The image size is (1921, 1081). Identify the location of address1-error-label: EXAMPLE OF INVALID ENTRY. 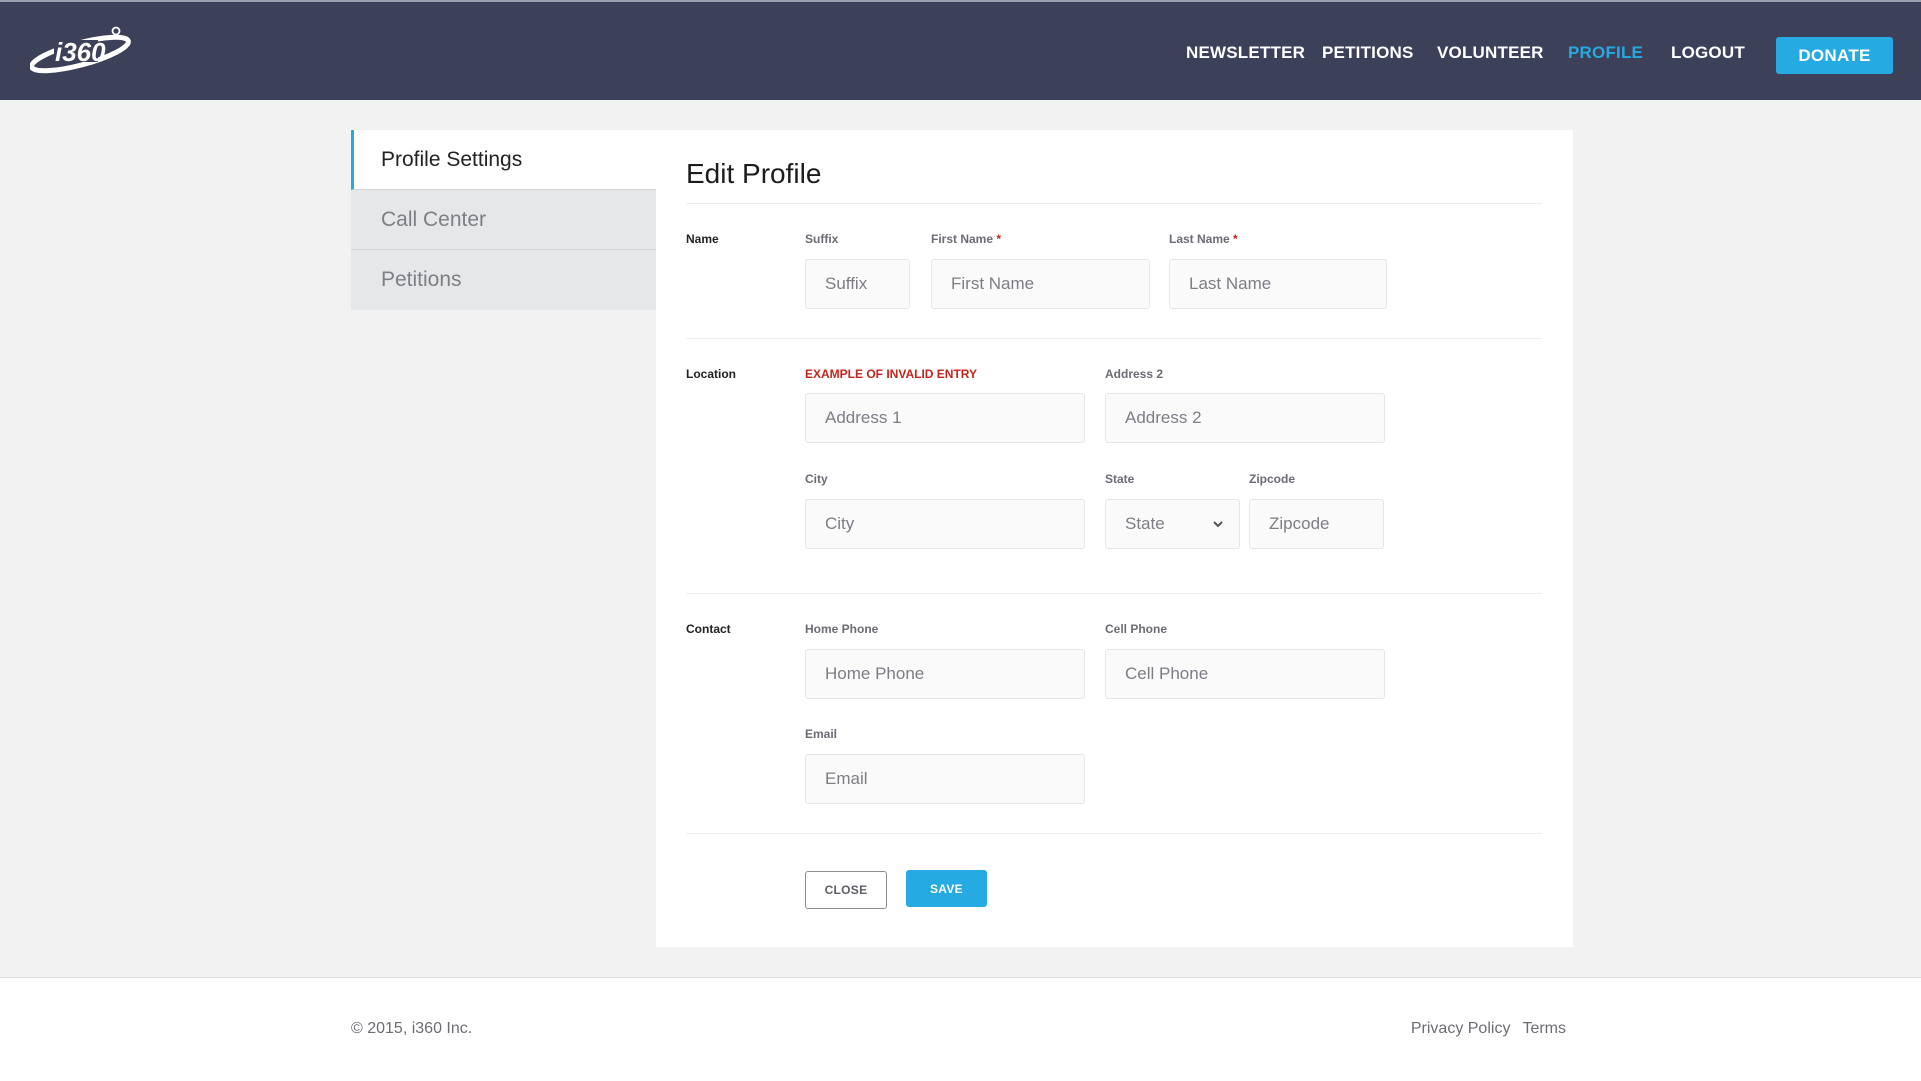
(891, 374).